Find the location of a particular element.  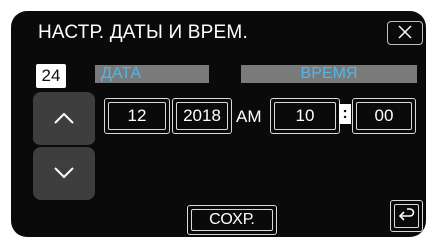

close-button is located at coordinates (405, 33).